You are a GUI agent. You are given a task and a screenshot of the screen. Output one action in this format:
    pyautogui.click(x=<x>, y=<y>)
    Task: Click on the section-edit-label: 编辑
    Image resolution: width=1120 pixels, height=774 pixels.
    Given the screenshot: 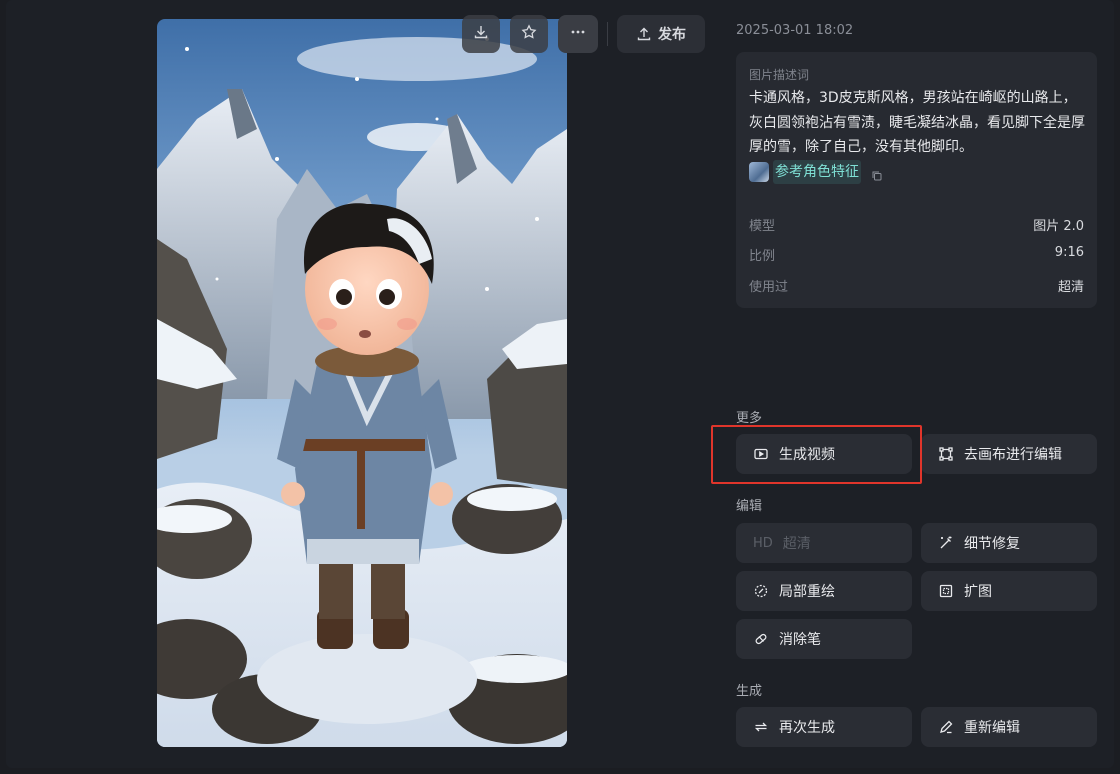 What is the action you would take?
    pyautogui.click(x=749, y=506)
    